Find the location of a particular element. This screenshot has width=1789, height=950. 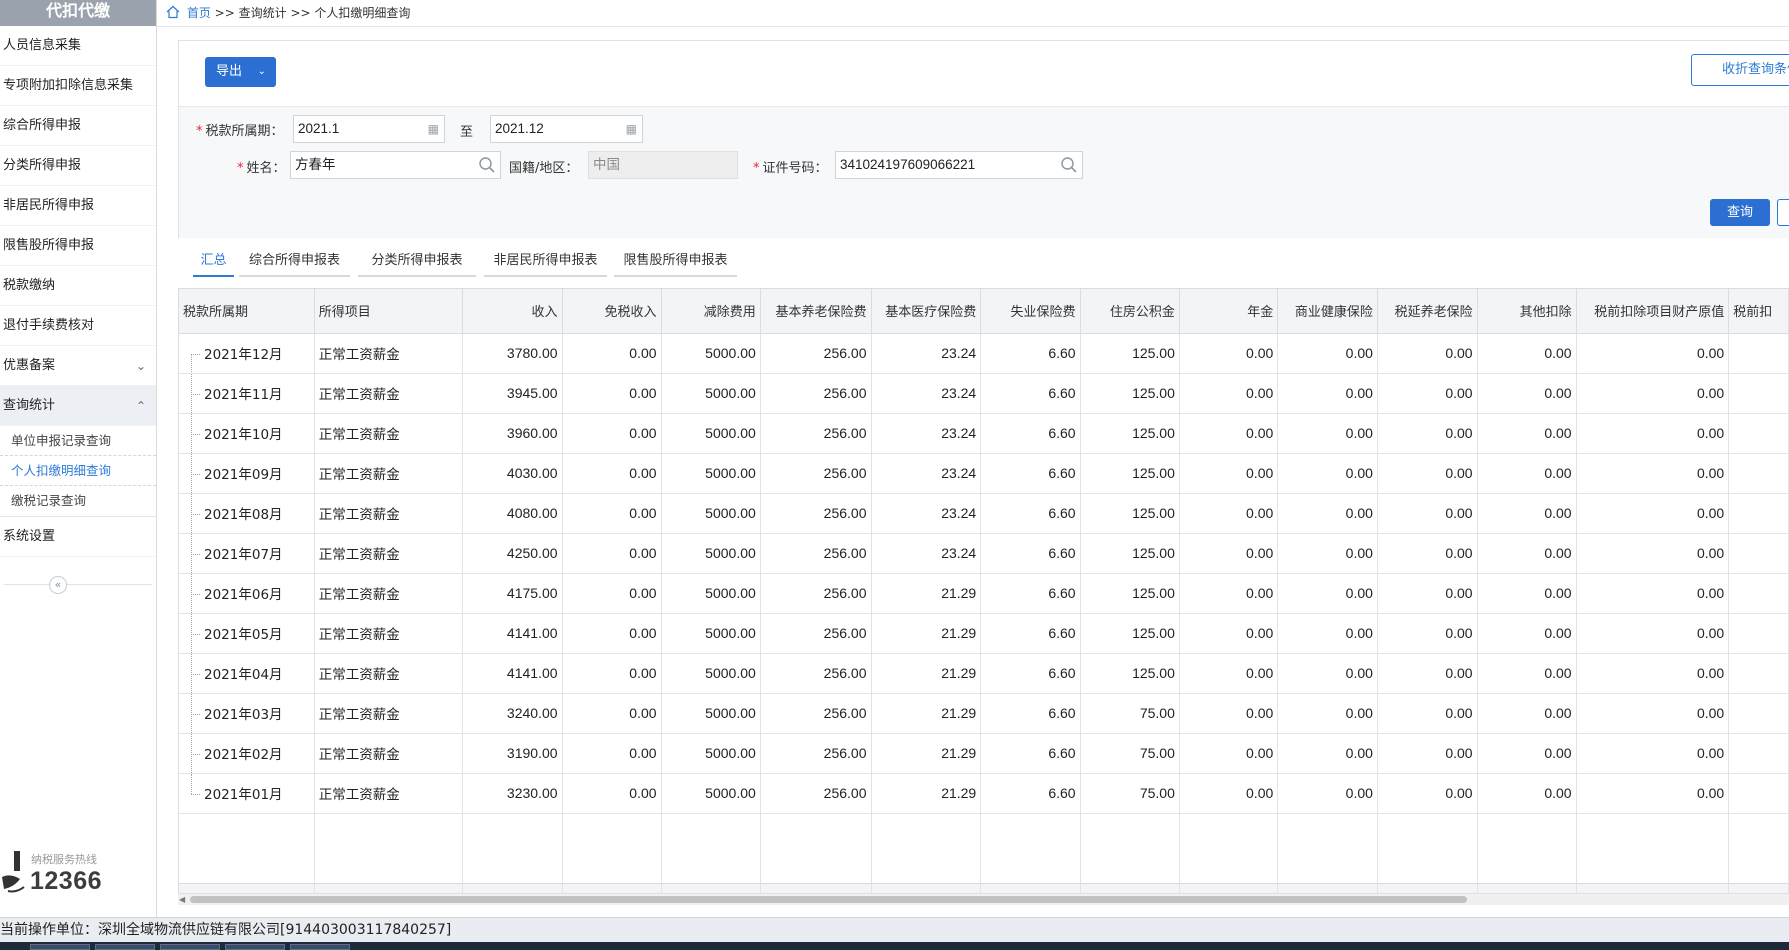

column-header: 减除费用 is located at coordinates (711, 311).